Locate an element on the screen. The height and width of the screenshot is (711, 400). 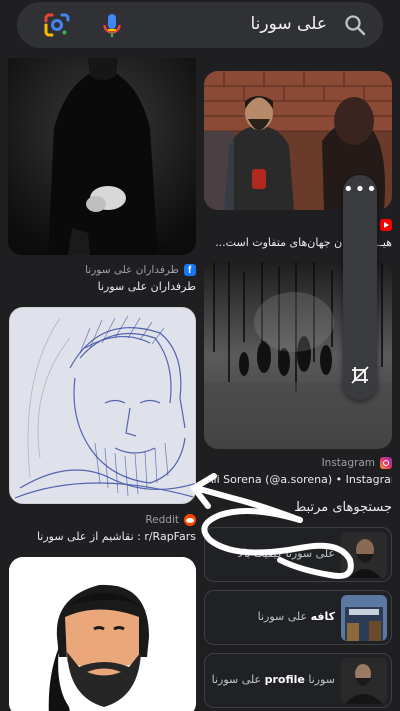
related-search-item: علی سورنا کیفیت بالا is located at coordinates (298, 554).